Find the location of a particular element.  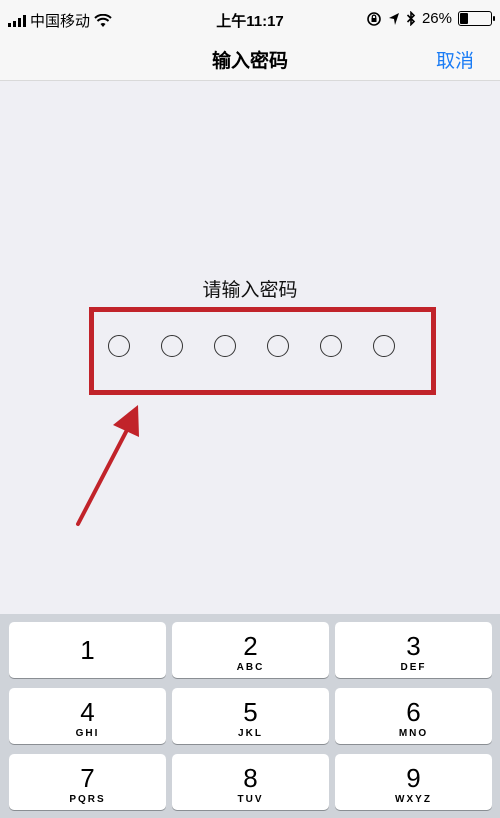

key-letters: PQRS is located at coordinates (87, 799).